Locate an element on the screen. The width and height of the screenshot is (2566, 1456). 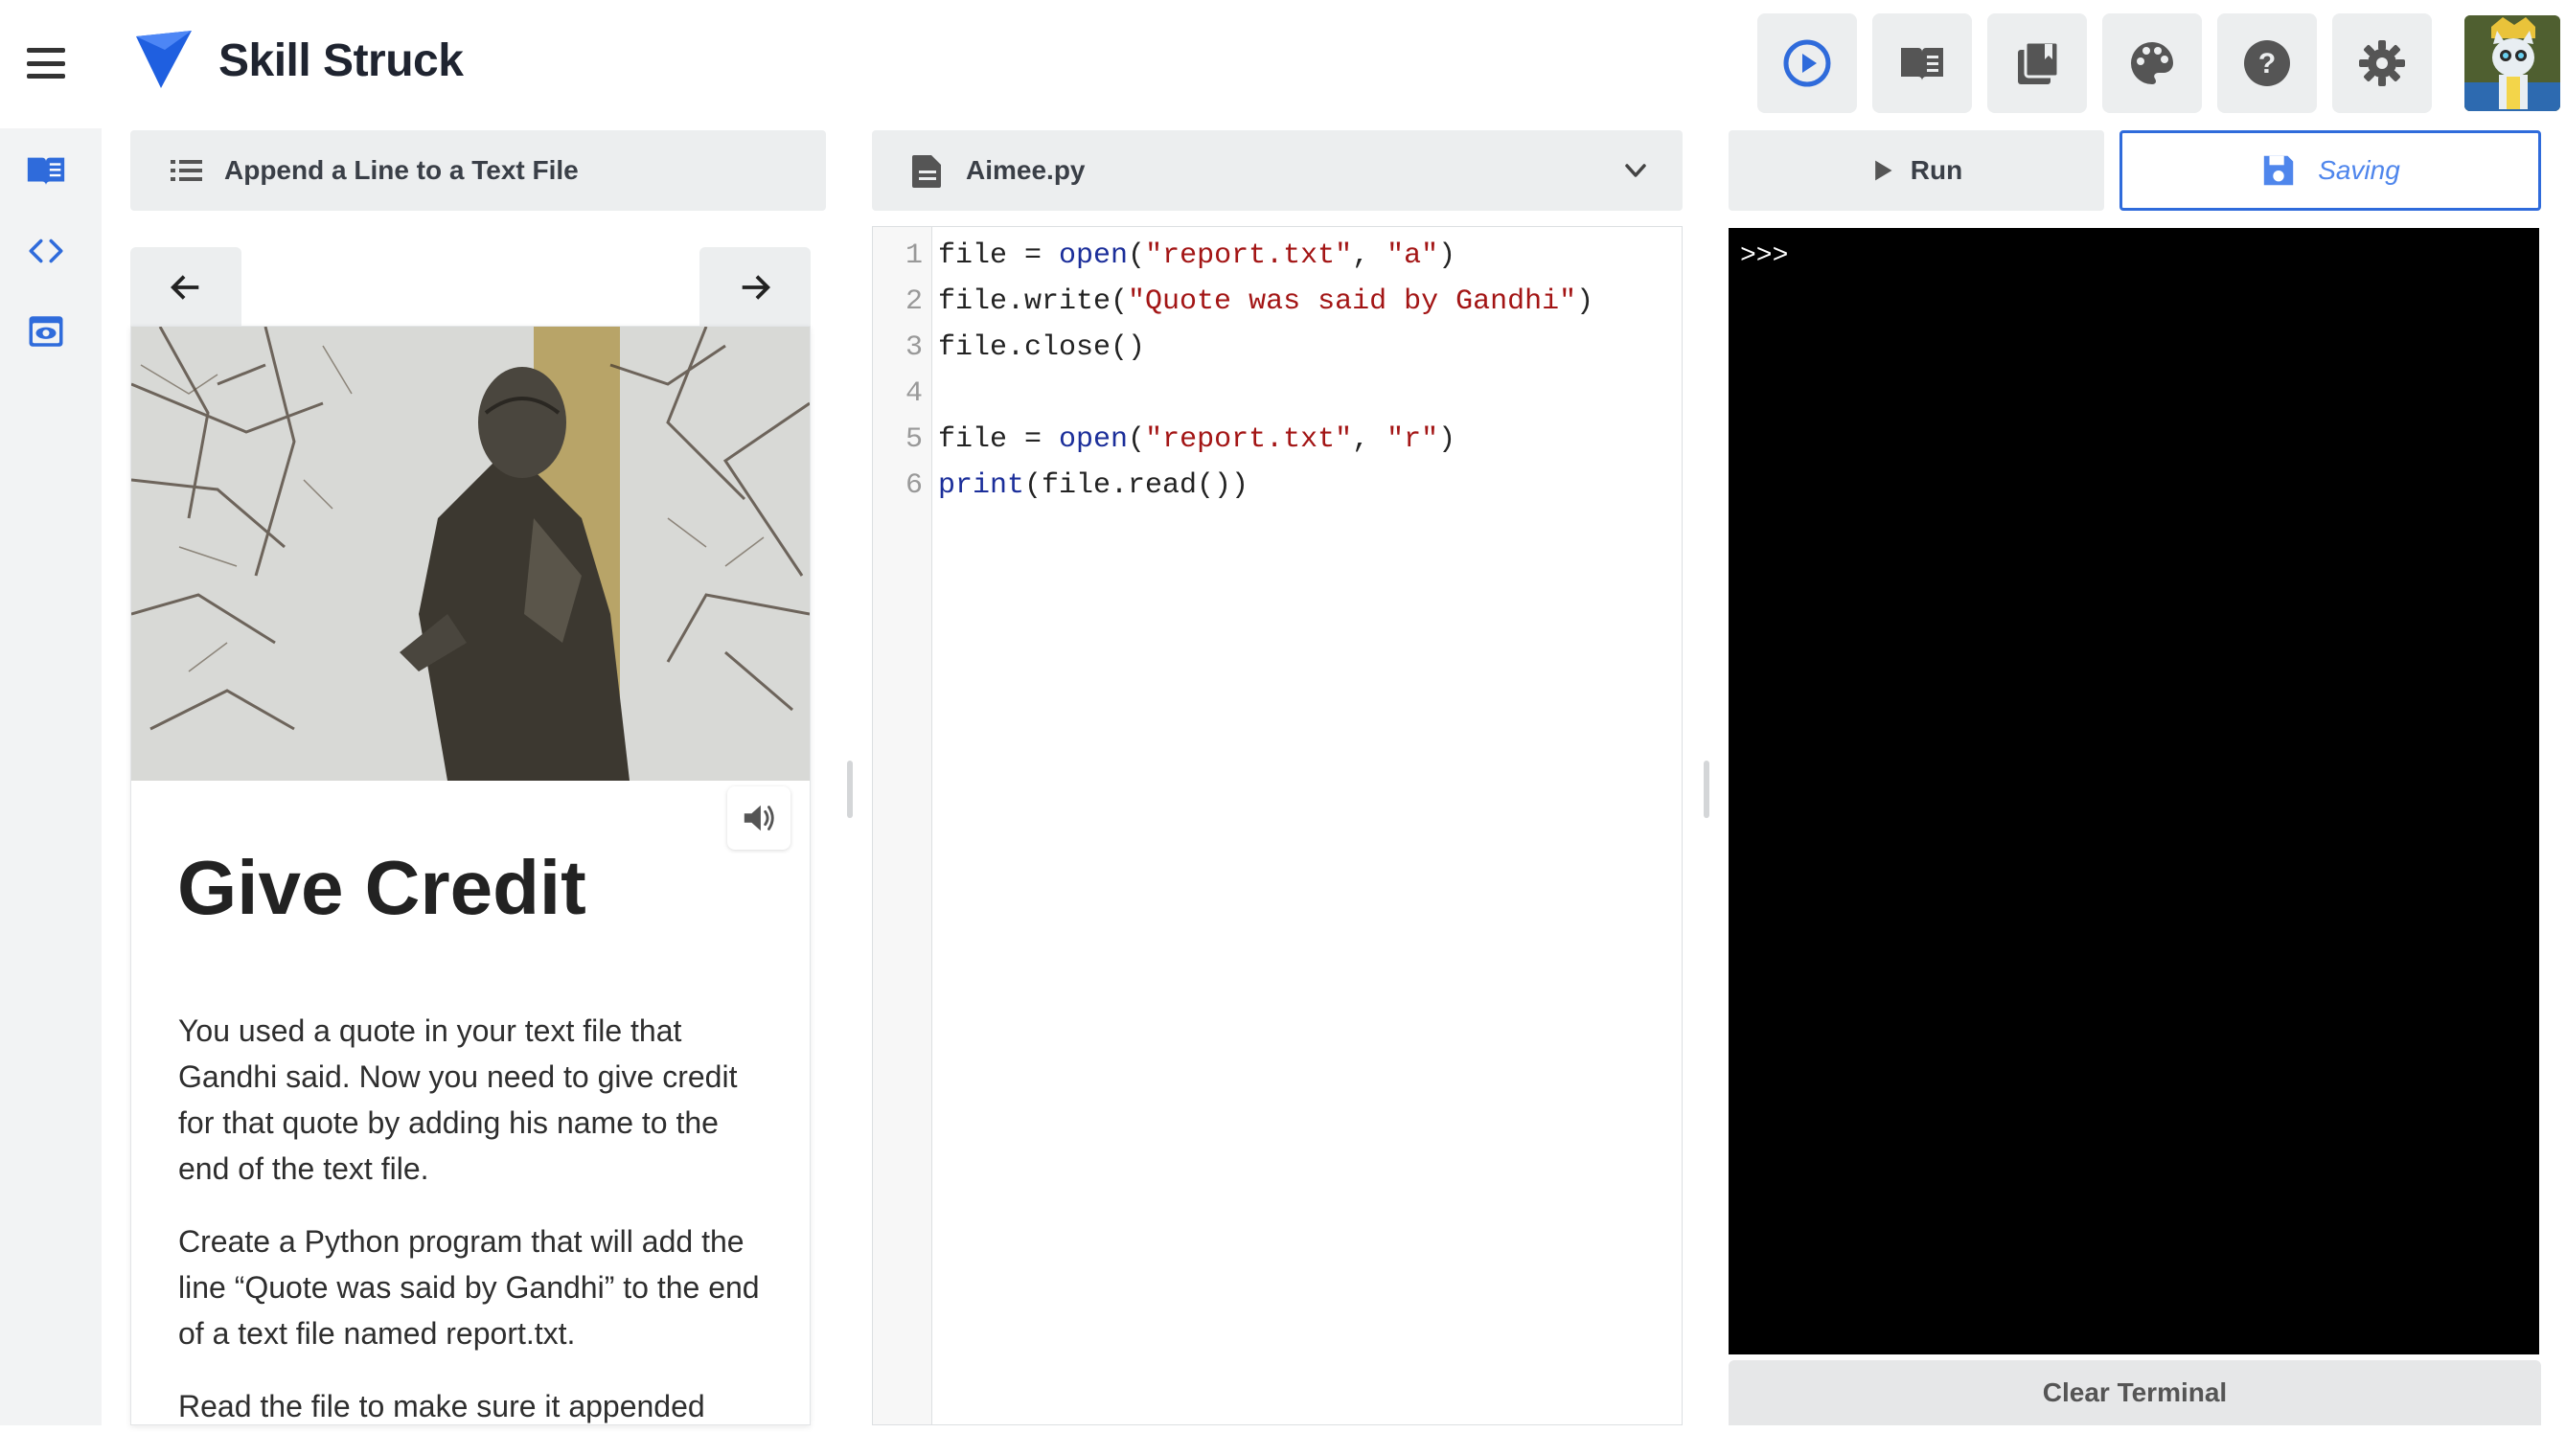
run-button: Run is located at coordinates (1916, 171).